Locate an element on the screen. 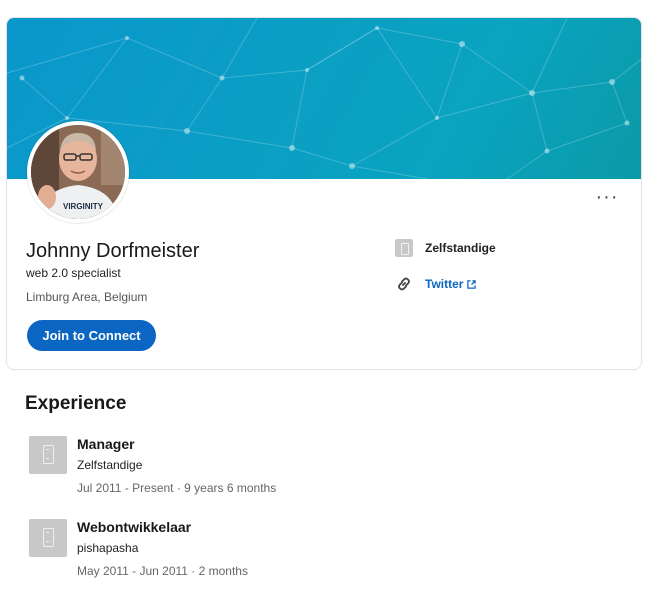 This screenshot has width=651, height=600. current-company: Zelfstandige is located at coordinates (445, 248).